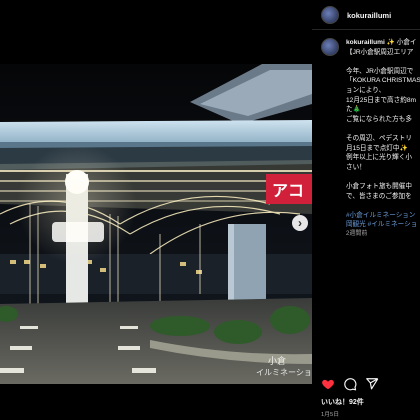 The width and height of the screenshot is (420, 420). I want to click on caption-line: 今年、JR小倉駅周辺で, so click(380, 71).